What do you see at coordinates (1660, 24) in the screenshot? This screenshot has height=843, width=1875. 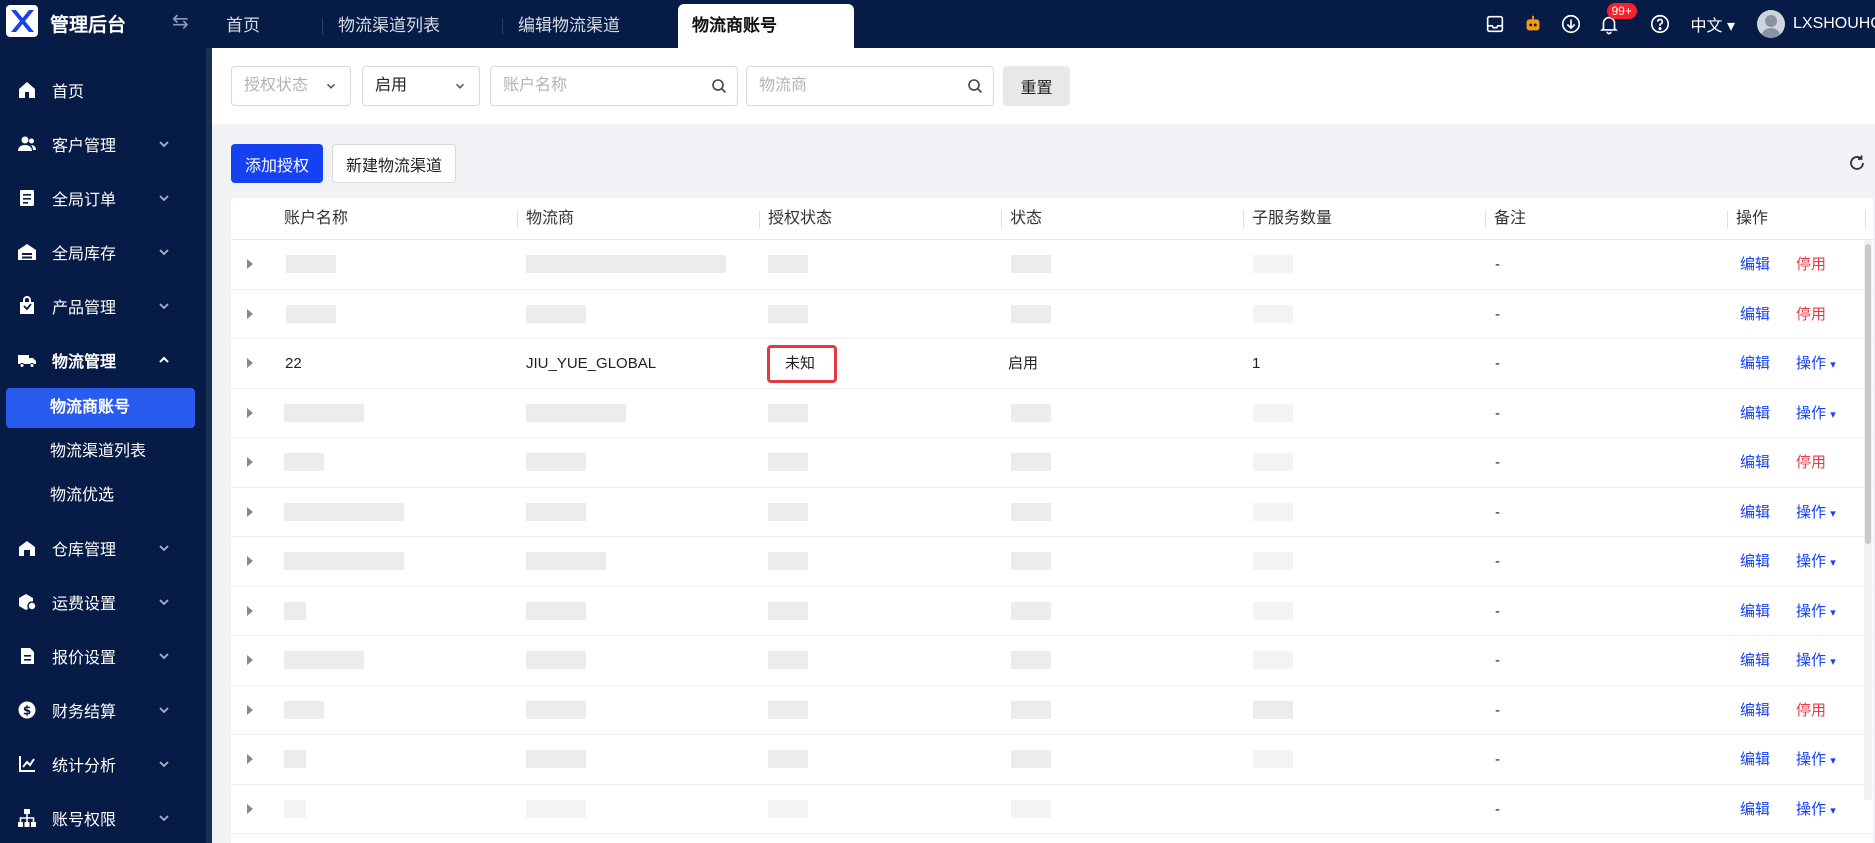 I see `help-icon` at bounding box center [1660, 24].